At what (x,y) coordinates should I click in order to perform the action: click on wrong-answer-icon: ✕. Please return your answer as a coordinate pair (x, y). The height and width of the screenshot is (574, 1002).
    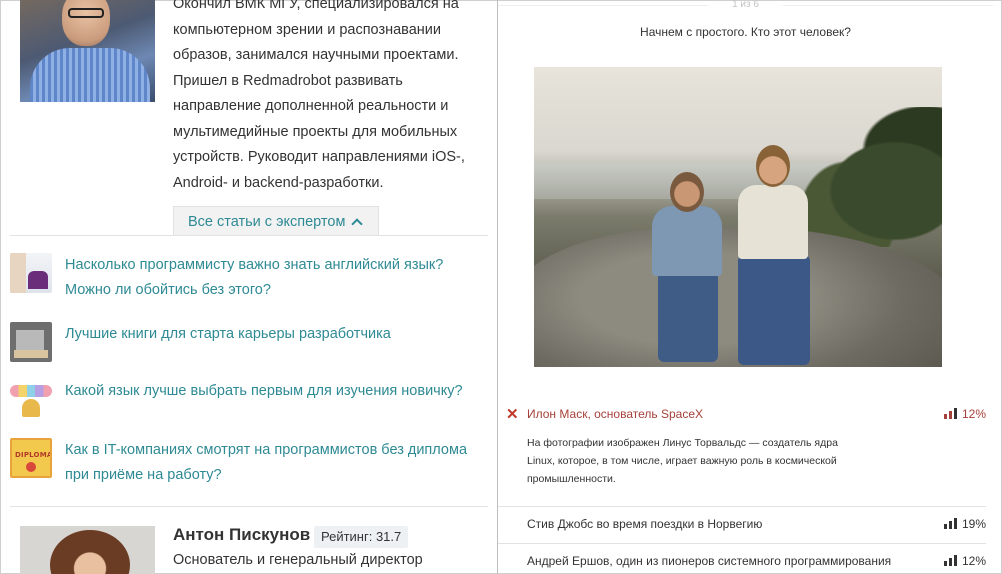
    Looking at the image, I should click on (512, 414).